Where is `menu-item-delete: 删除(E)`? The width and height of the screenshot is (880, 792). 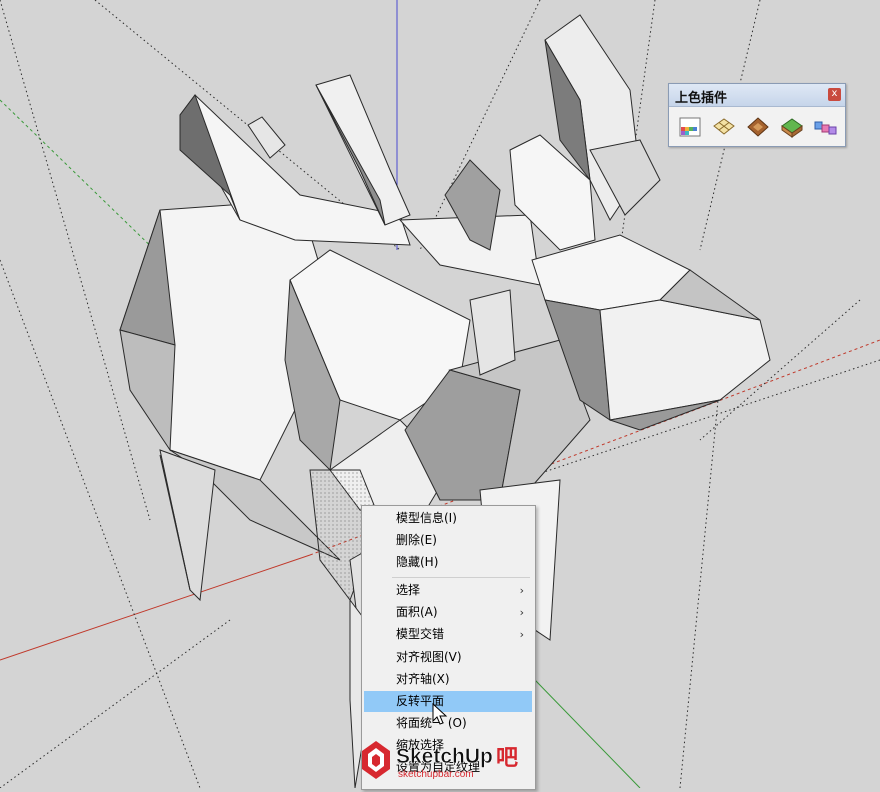 menu-item-delete: 删除(E) is located at coordinates (448, 540).